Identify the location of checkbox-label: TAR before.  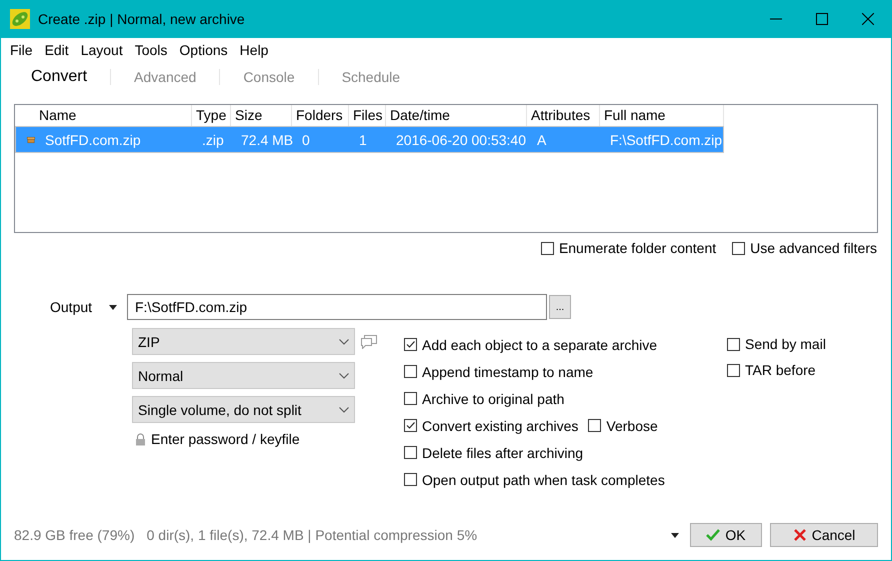
(780, 370).